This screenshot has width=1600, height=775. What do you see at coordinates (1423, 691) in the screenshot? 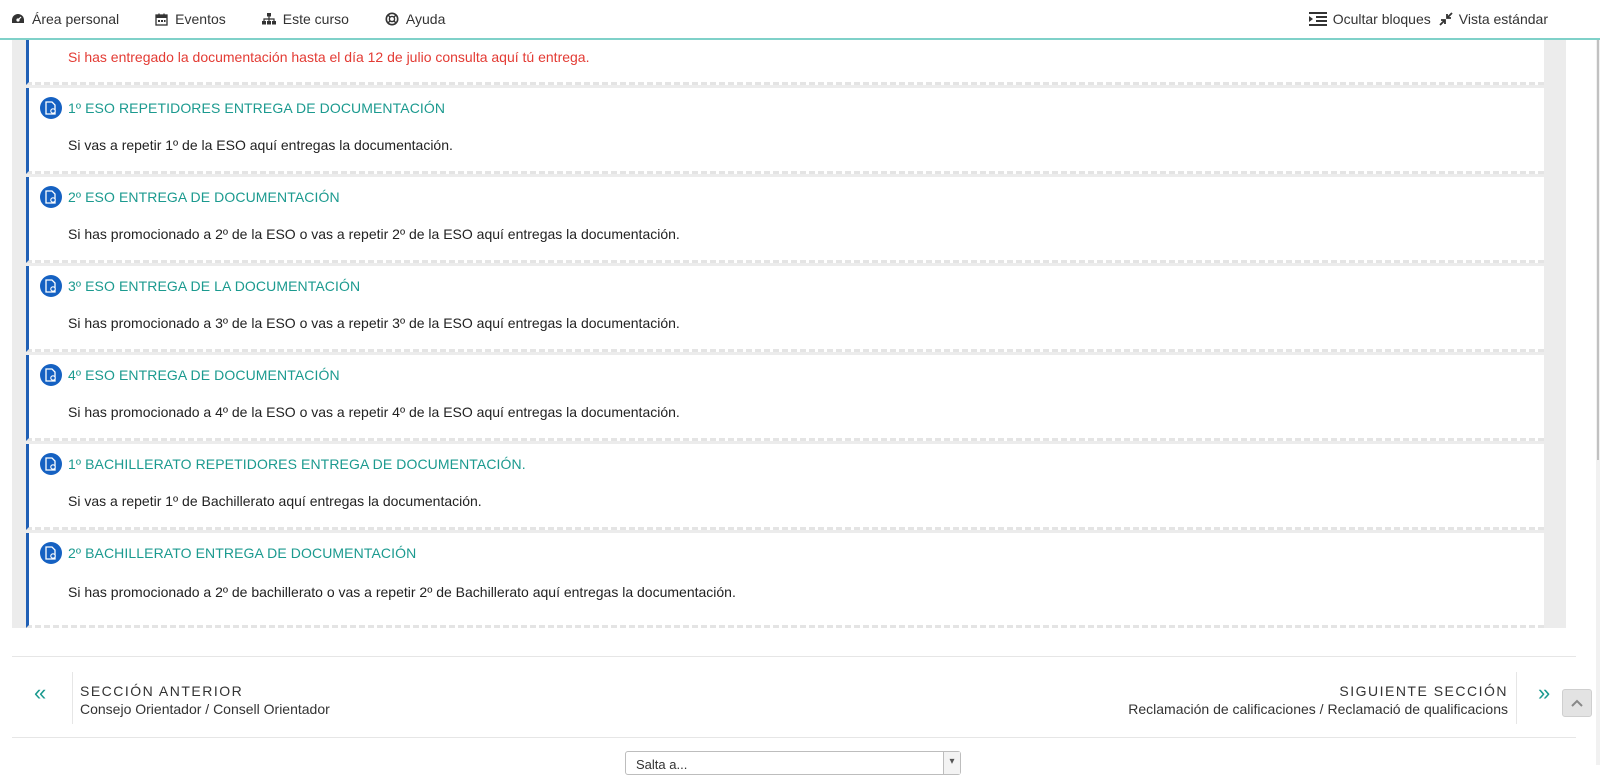
I see `next-section-label: SIGUIENTE SECCIÓN` at bounding box center [1423, 691].